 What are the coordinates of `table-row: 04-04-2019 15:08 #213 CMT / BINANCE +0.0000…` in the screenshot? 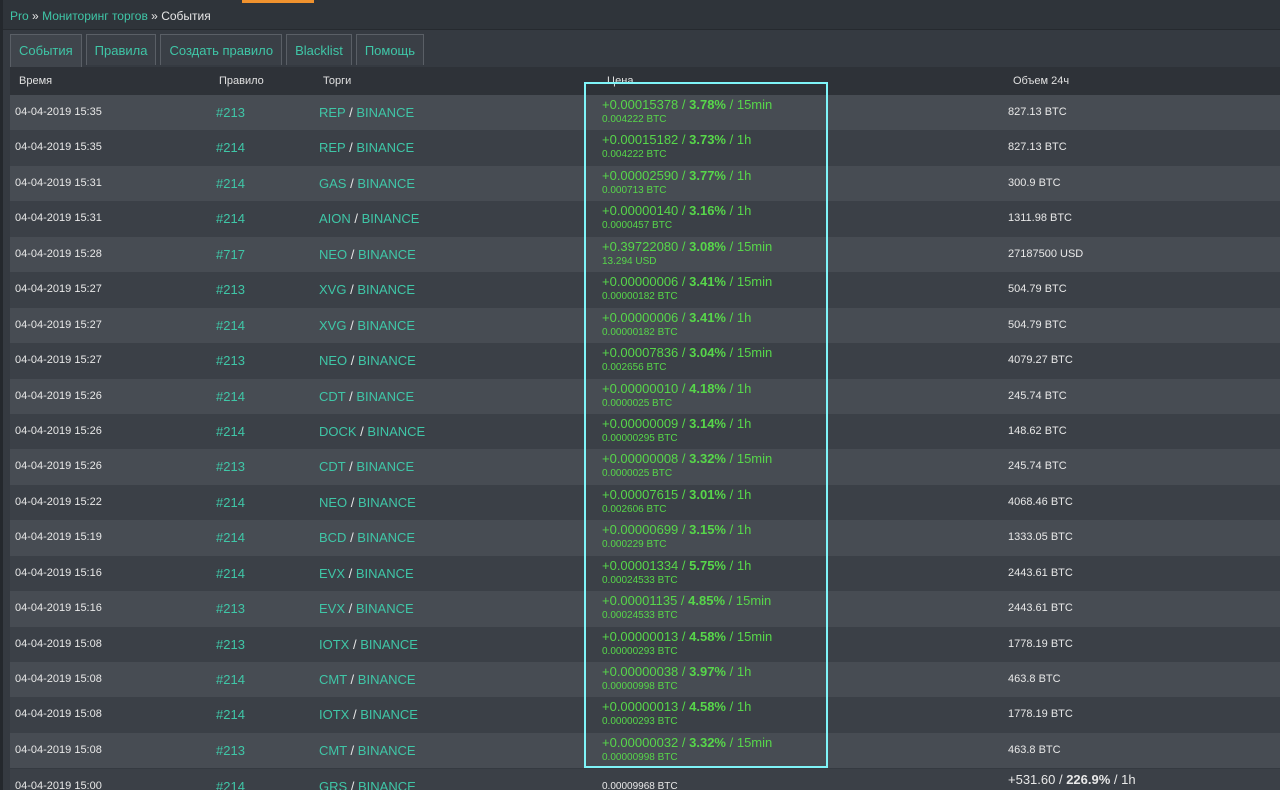 It's located at (645, 750).